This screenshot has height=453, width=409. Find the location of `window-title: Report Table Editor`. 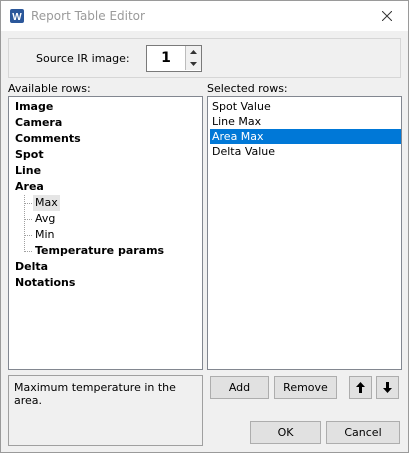

window-title: Report Table Editor is located at coordinates (88, 16).